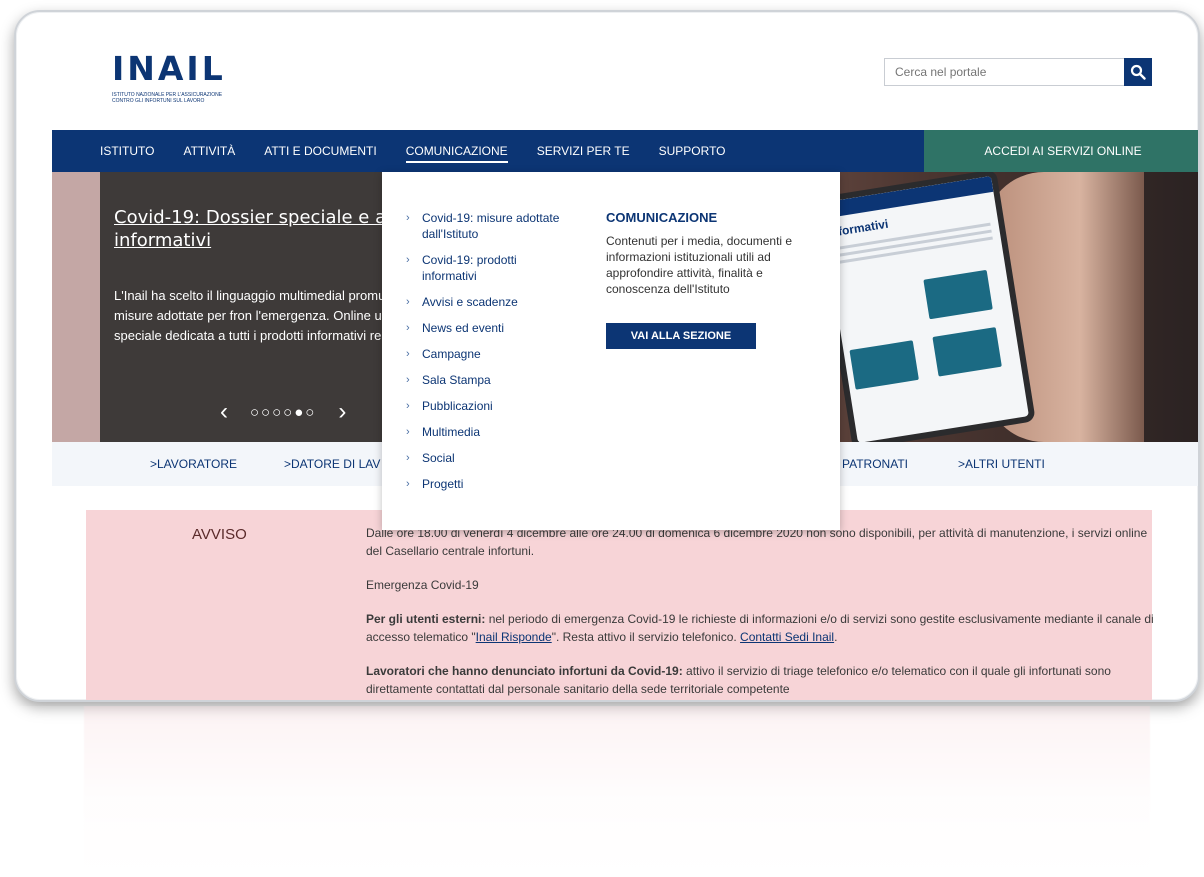 Image resolution: width=1204 pixels, height=877 pixels. I want to click on user-link-altri-utenti: >ALTRI UTENTI, so click(1001, 464).